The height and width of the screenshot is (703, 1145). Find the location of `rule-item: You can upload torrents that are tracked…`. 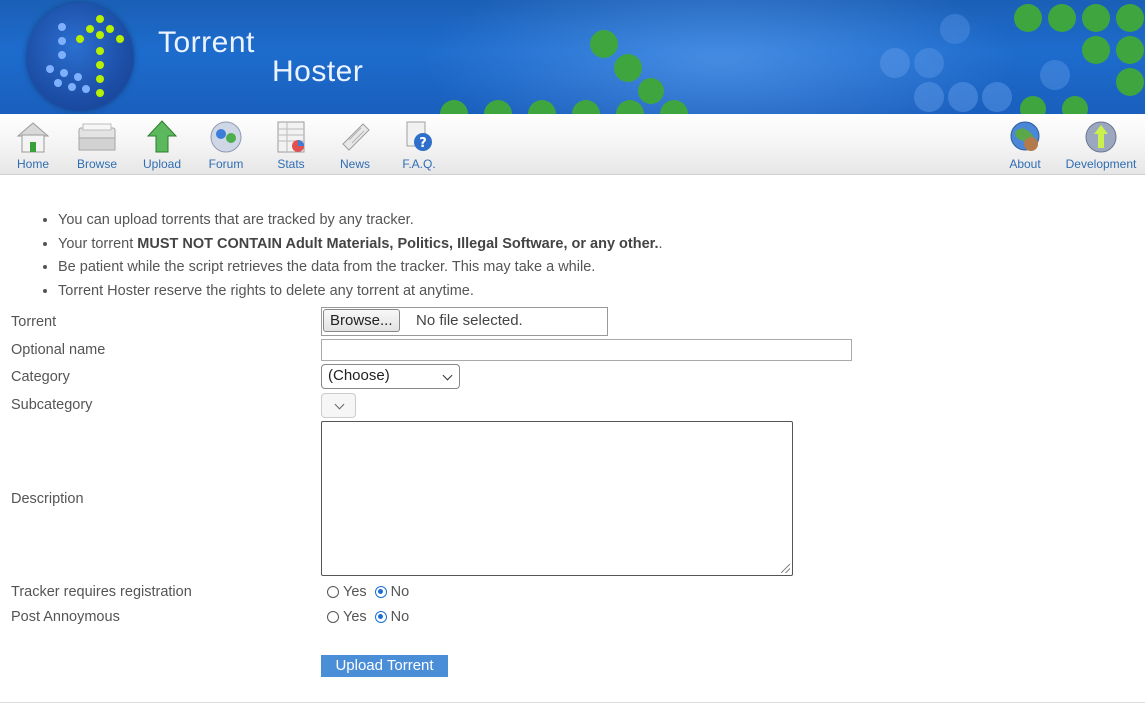

rule-item: You can upload torrents that are tracked… is located at coordinates (360, 221).